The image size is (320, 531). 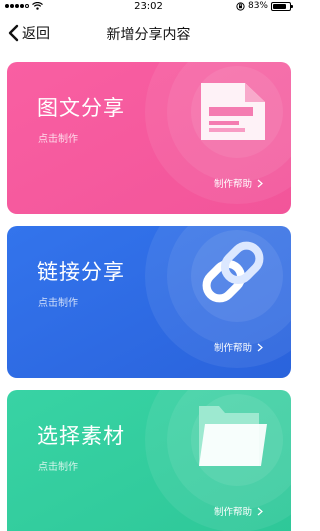 What do you see at coordinates (81, 272) in the screenshot?
I see `card-title: 链接分享` at bounding box center [81, 272].